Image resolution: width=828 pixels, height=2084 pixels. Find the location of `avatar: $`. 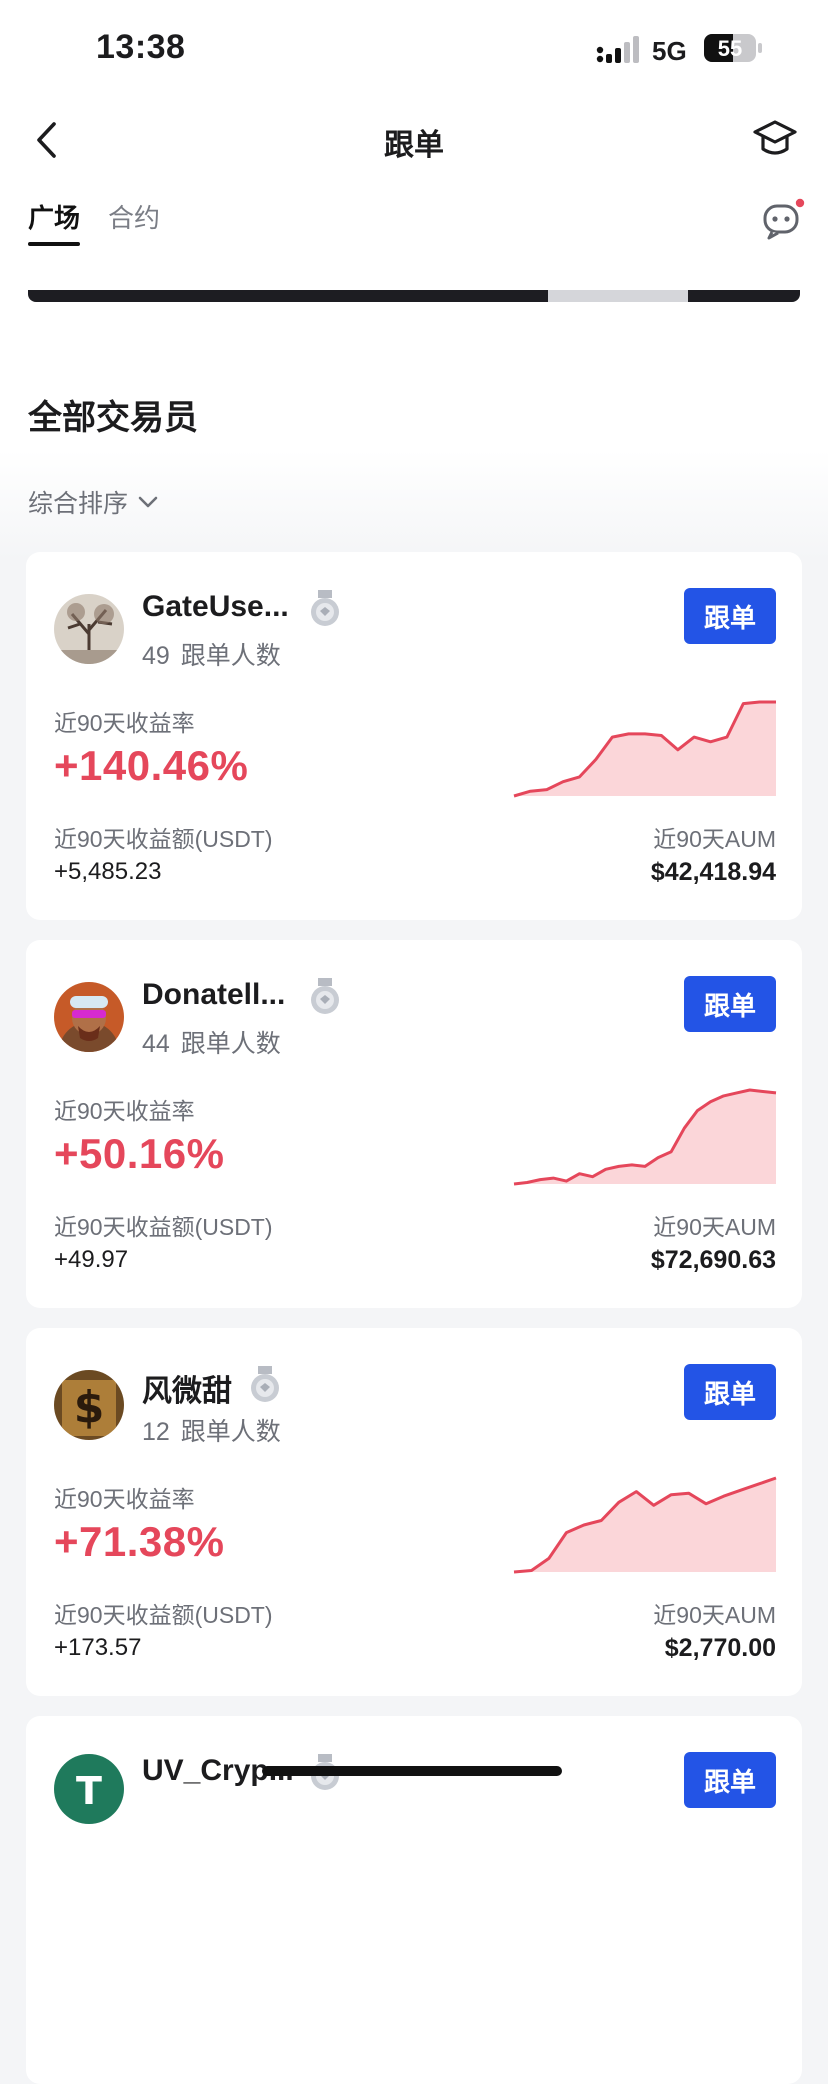

avatar: $ is located at coordinates (89, 1405).